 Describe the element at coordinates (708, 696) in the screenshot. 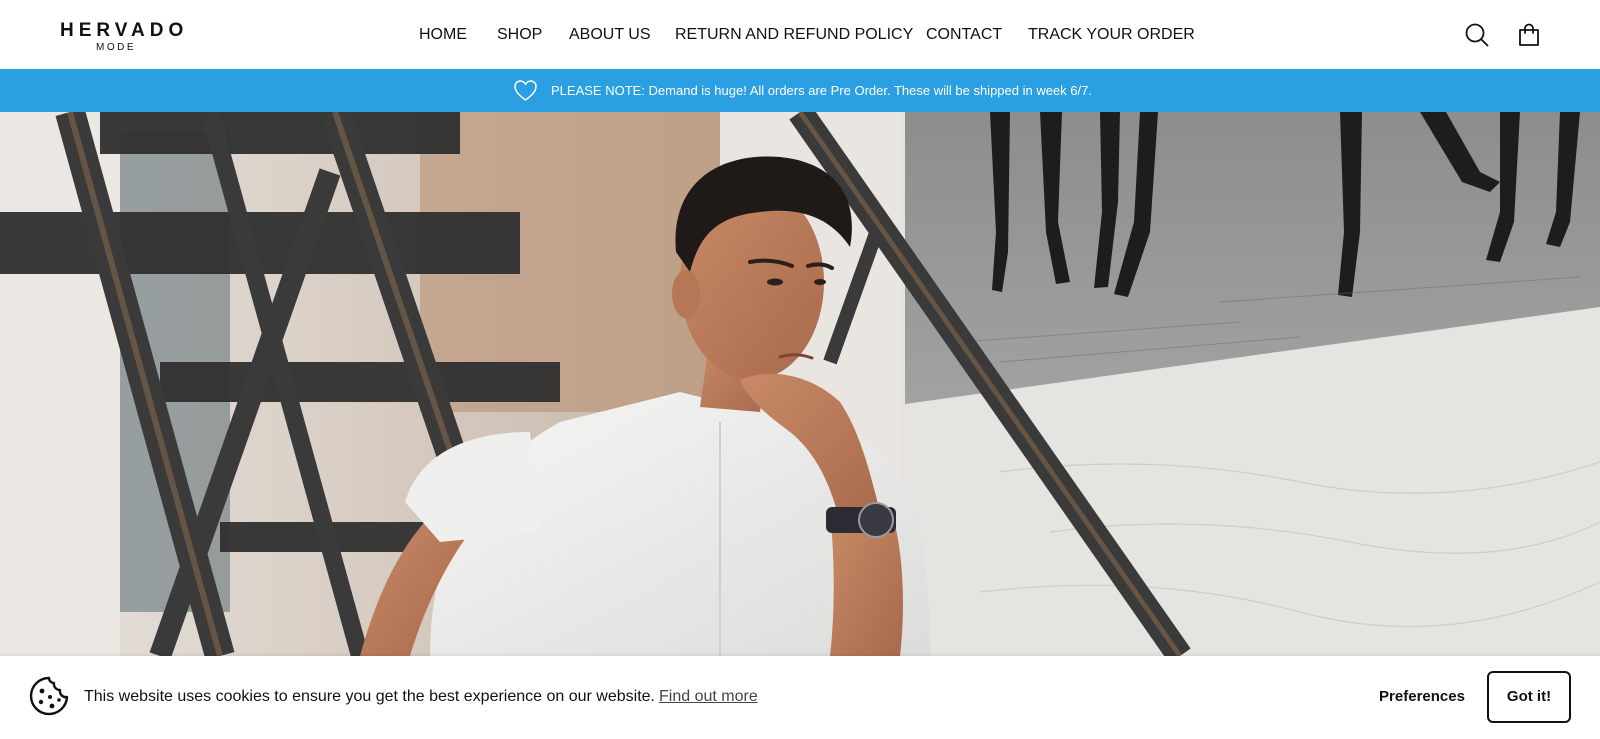

I see `find-out-more-link: Find out more` at that location.